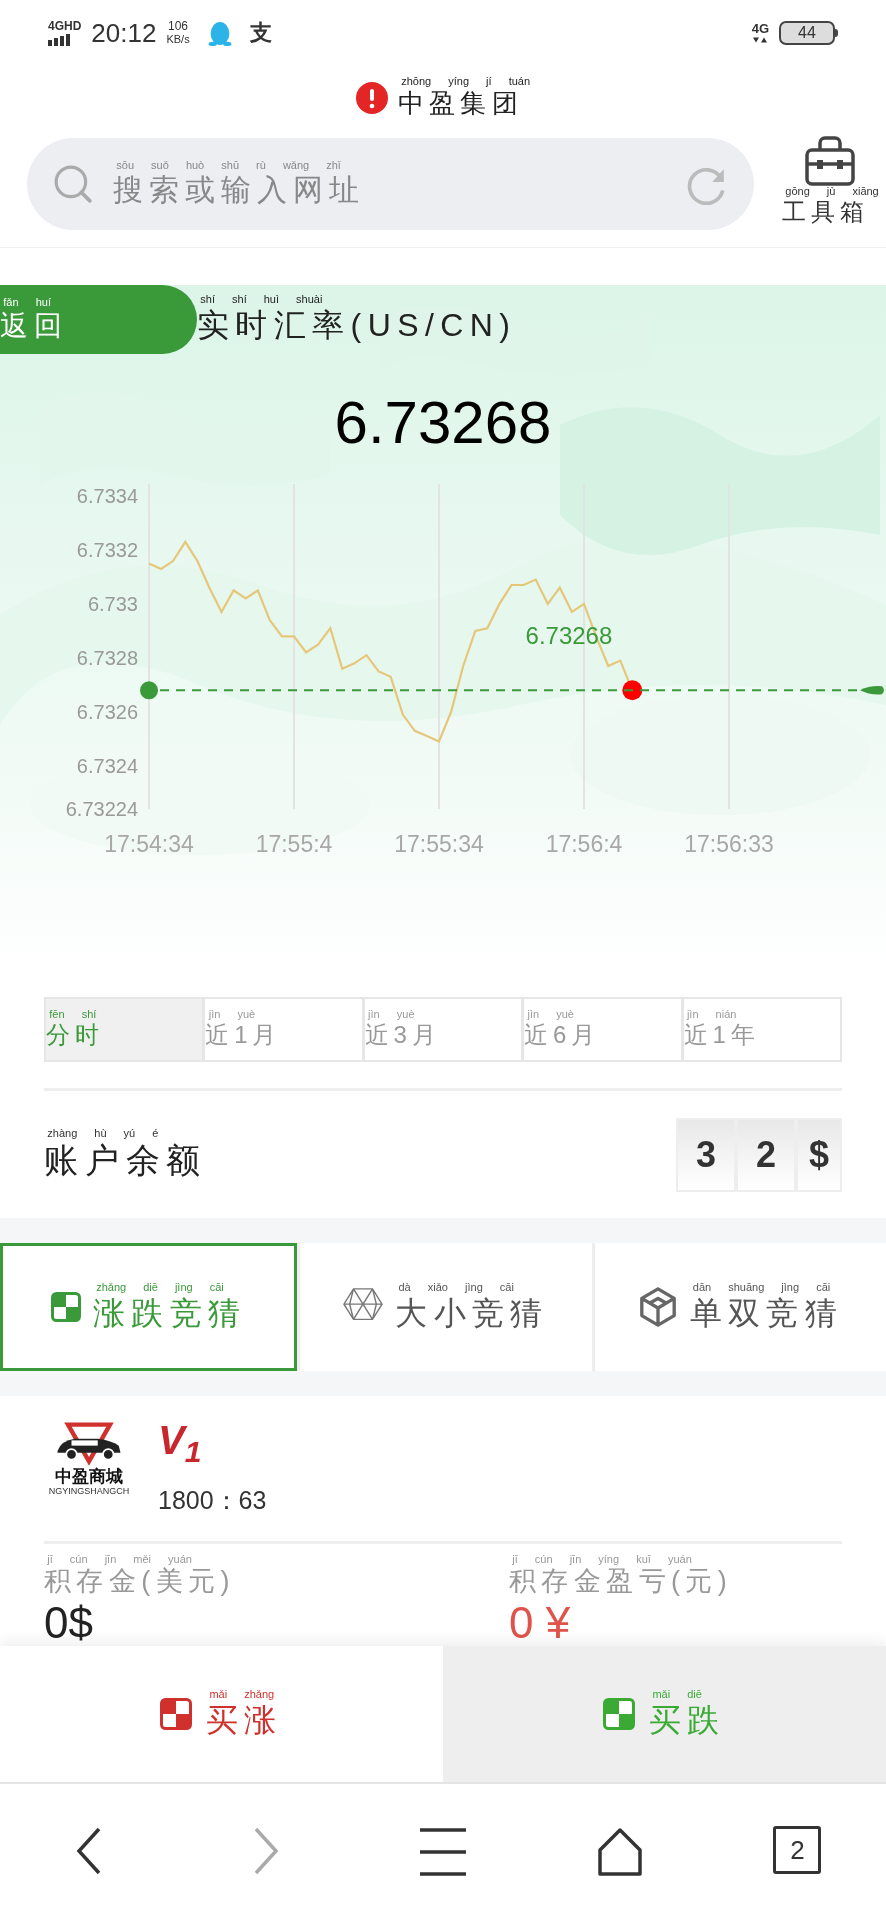  Describe the element at coordinates (465, 81) in the screenshot. I see `pinyin-text: zhōng yíng jí tuán` at that location.